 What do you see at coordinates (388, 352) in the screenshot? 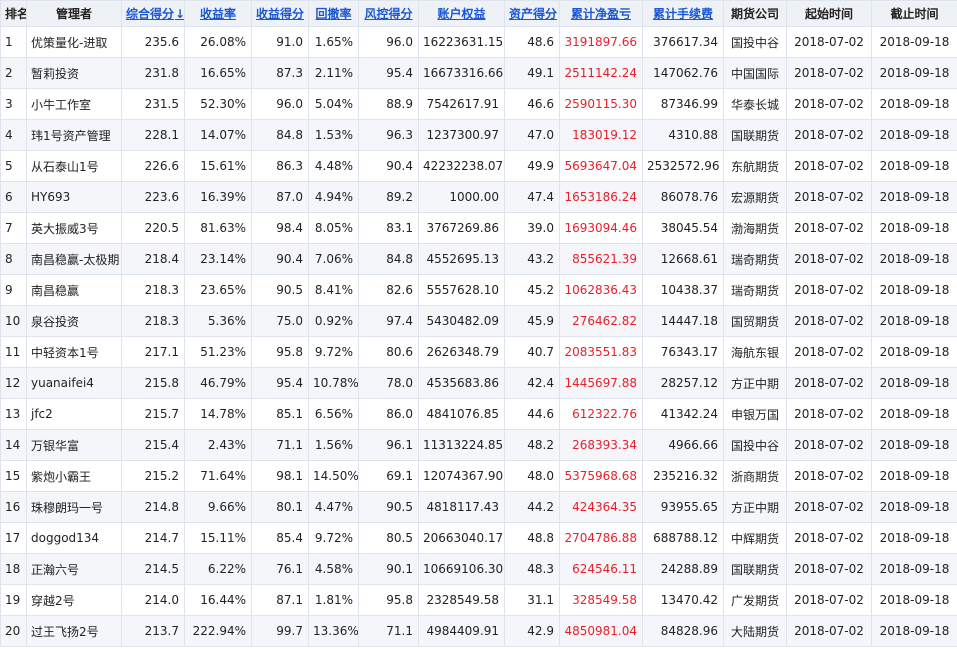
I see `cell-risk-score: 80.6` at bounding box center [388, 352].